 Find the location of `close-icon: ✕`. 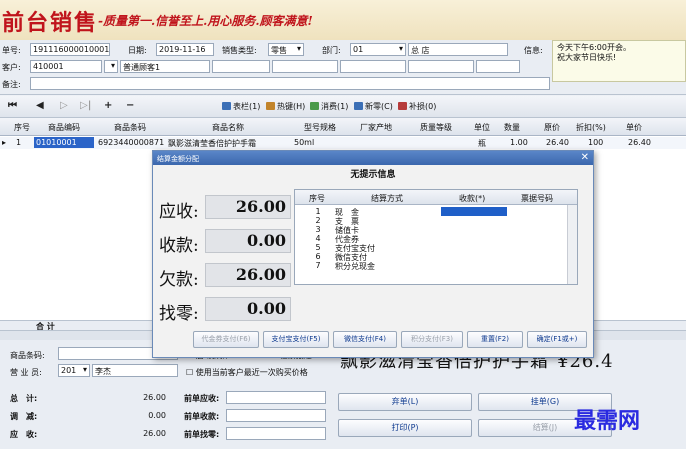

close-icon: ✕ is located at coordinates (585, 157).